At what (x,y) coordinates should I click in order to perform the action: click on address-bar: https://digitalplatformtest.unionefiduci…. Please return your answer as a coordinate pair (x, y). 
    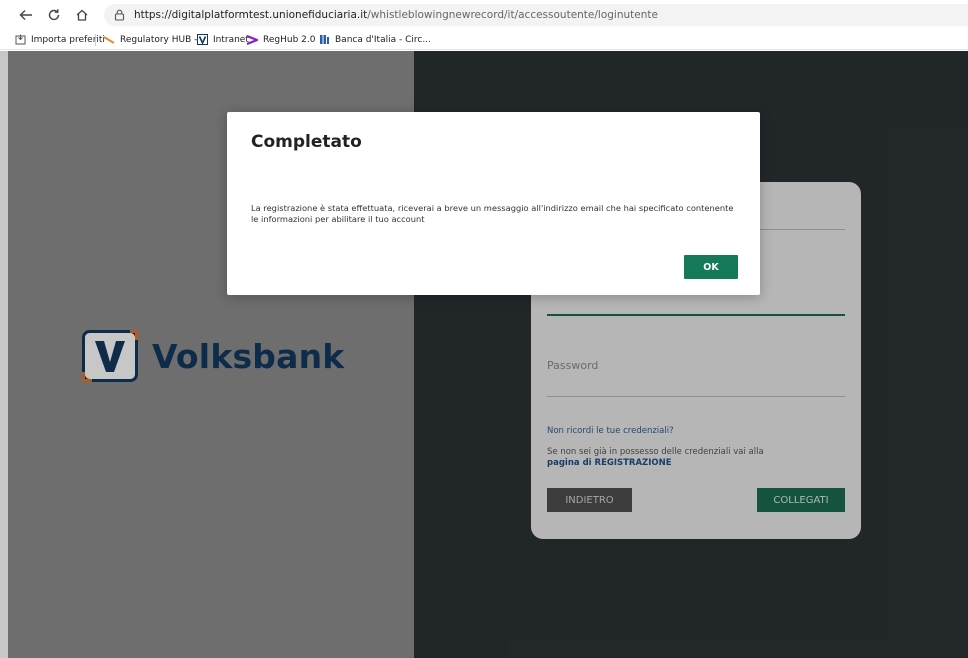
    Looking at the image, I should click on (536, 15).